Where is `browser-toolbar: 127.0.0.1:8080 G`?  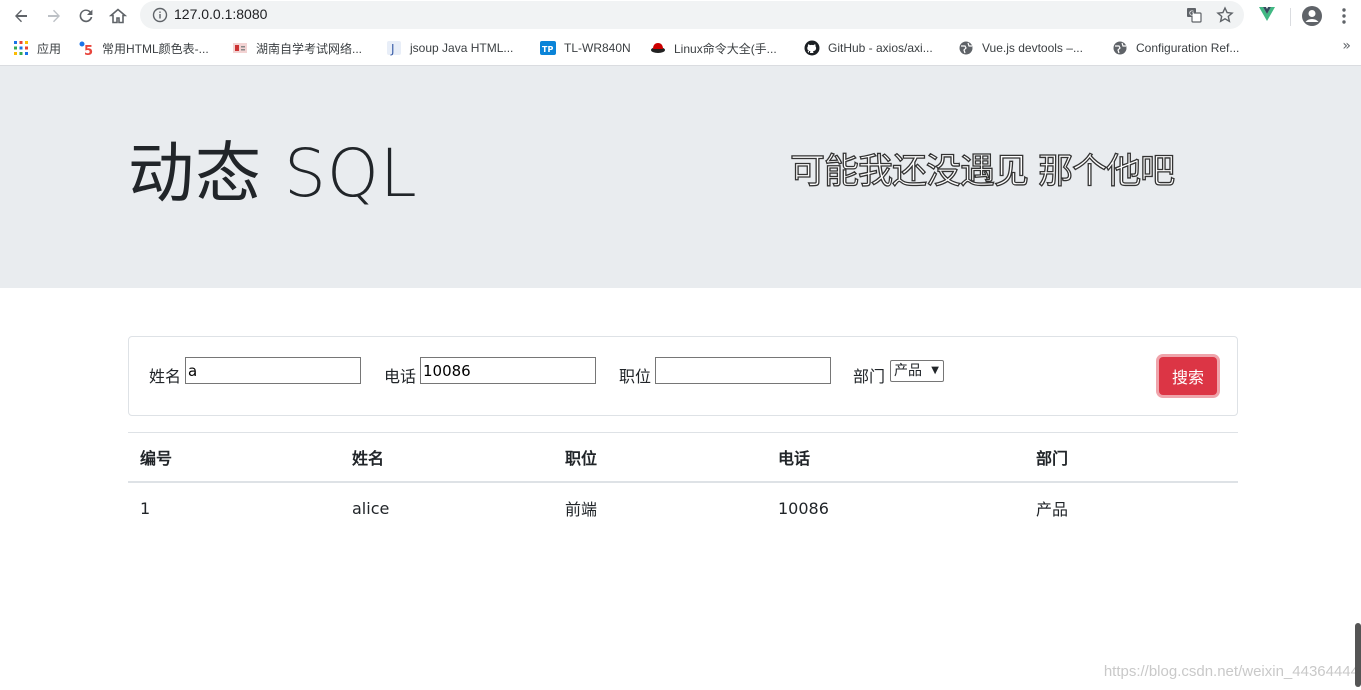
browser-toolbar: 127.0.0.1:8080 G is located at coordinates (680, 16).